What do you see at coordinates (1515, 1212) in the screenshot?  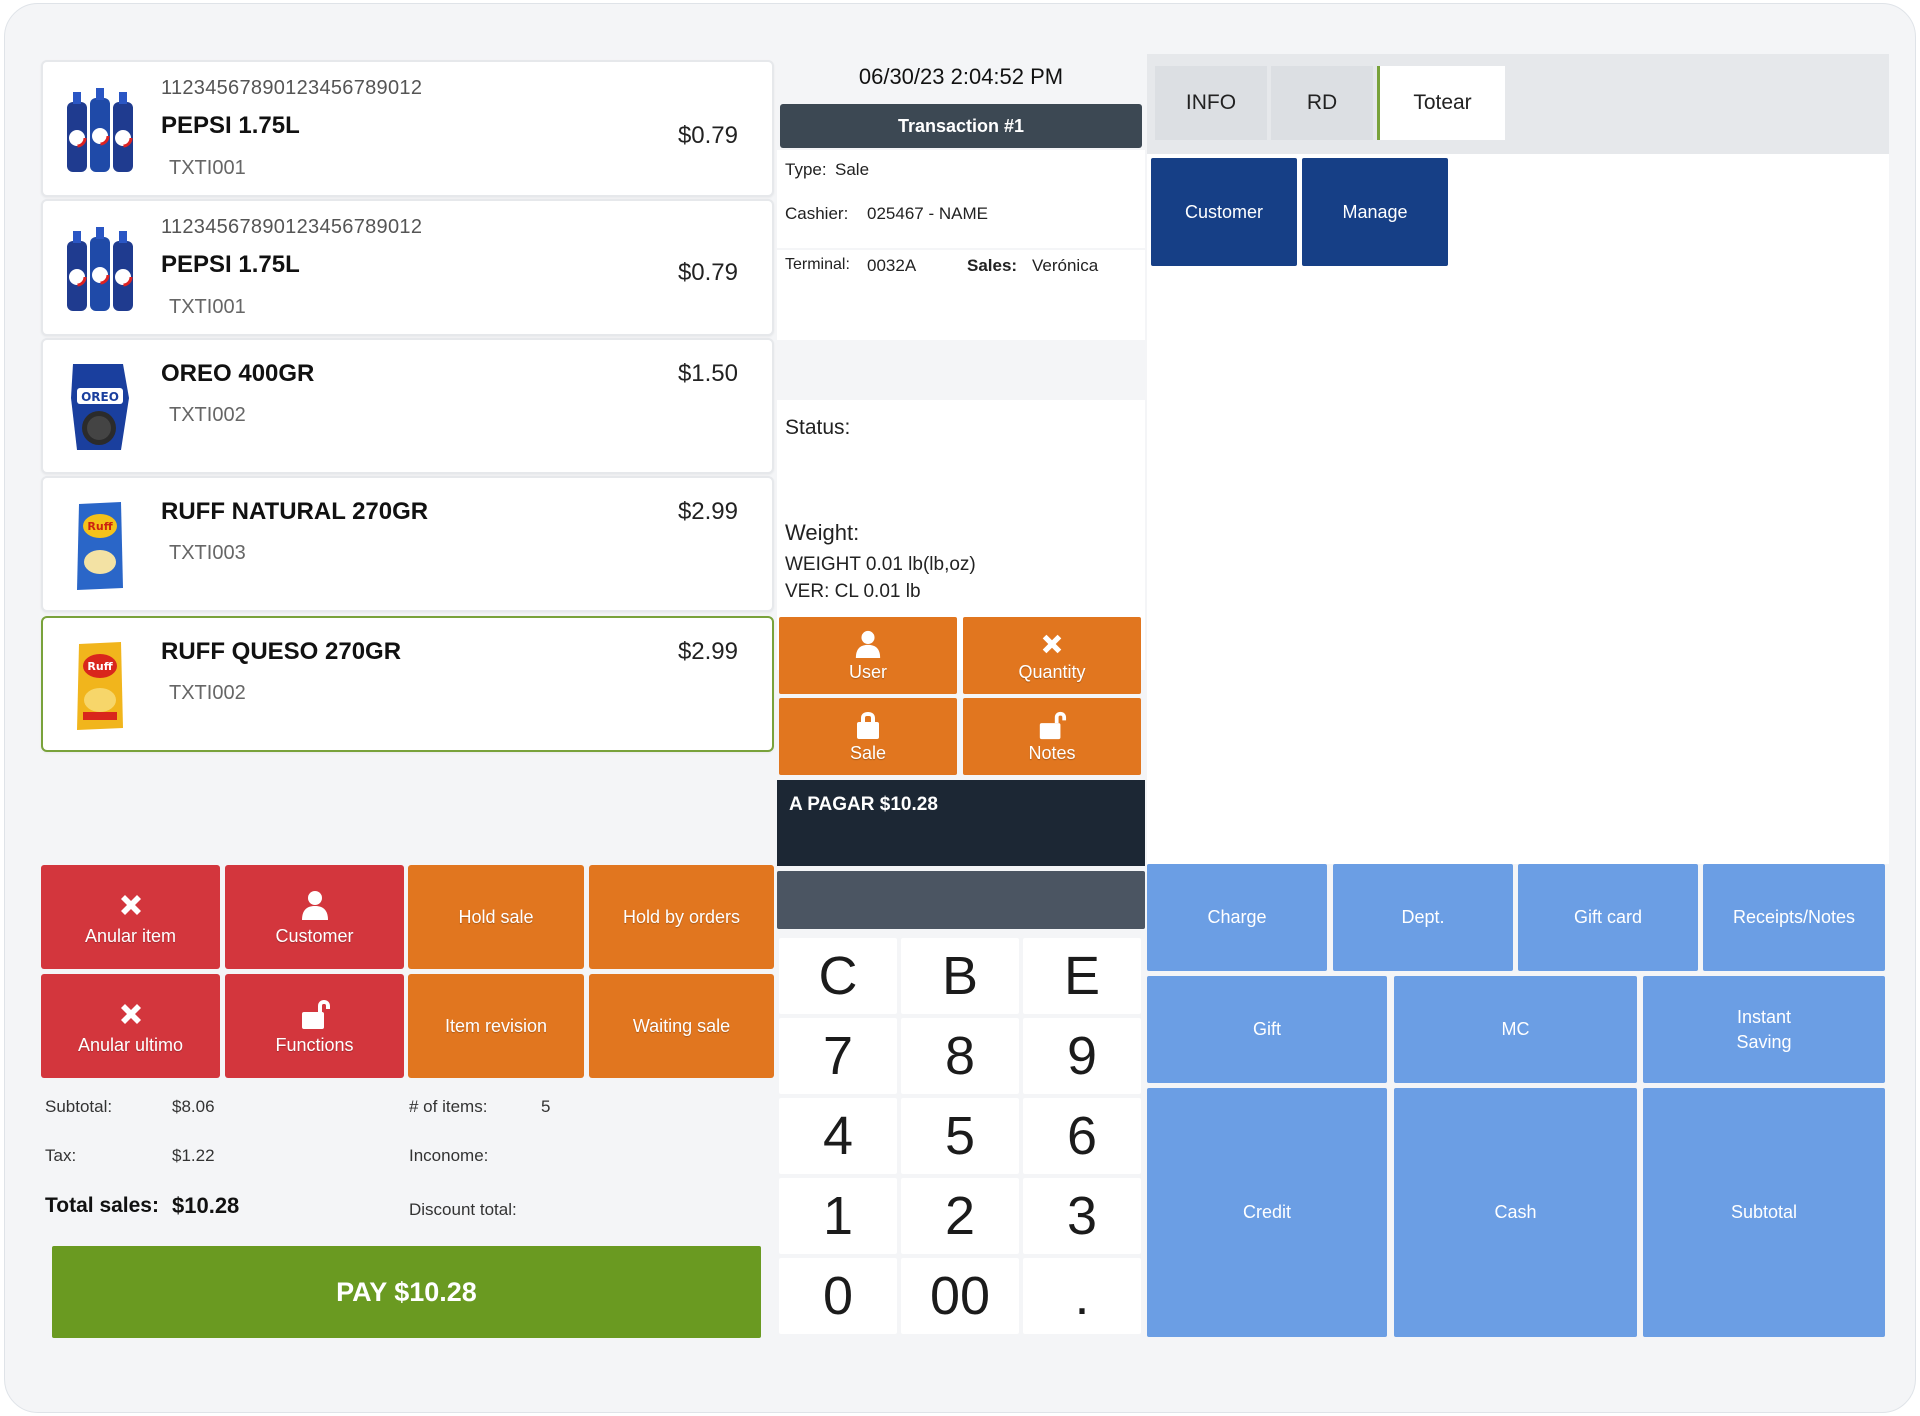 I see `cash-button: Cash` at bounding box center [1515, 1212].